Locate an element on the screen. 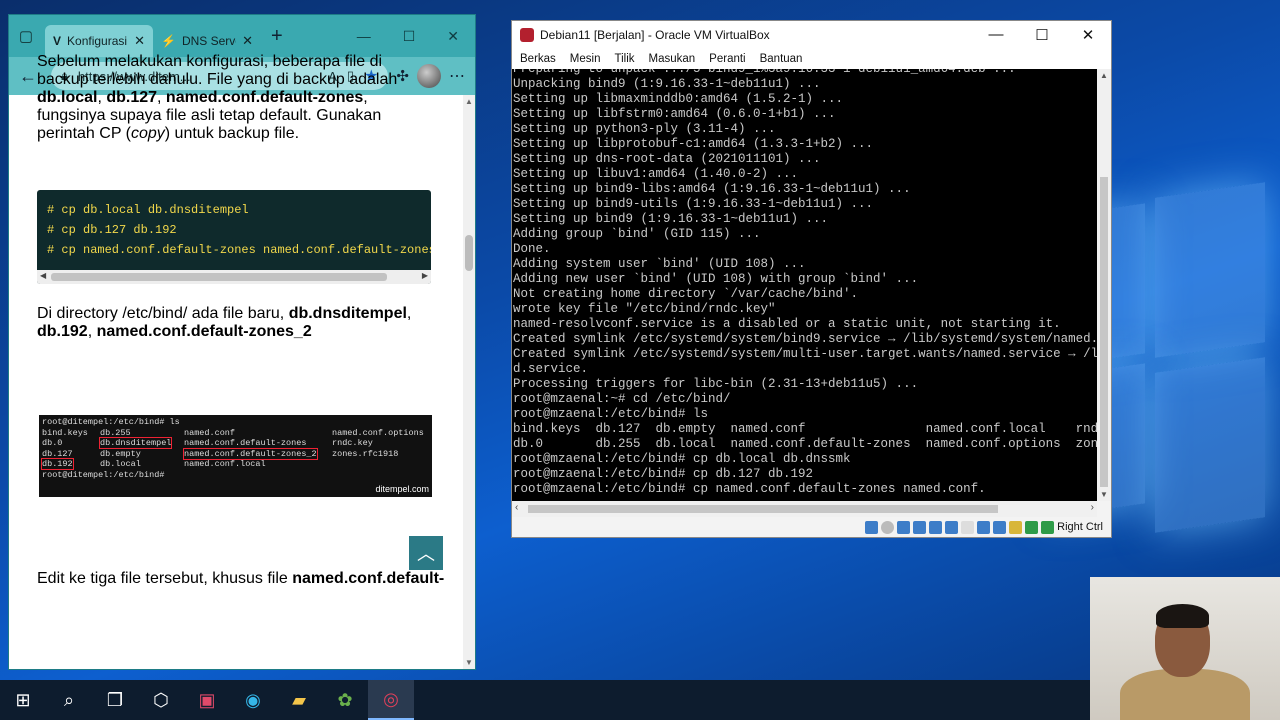  screen-recorder-icon: ▣ is located at coordinates (207, 700).